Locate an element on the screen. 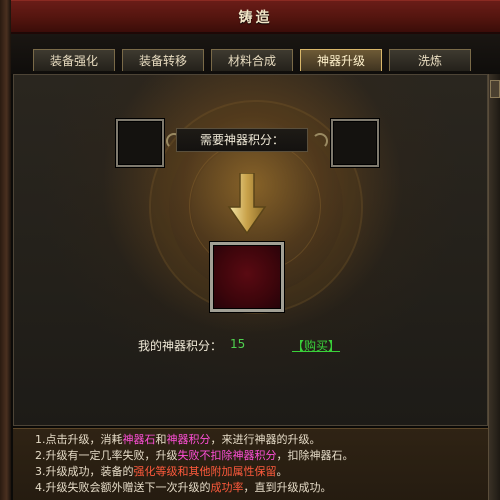 The height and width of the screenshot is (500, 500). right-scroll-track is located at coordinates (494, 287).